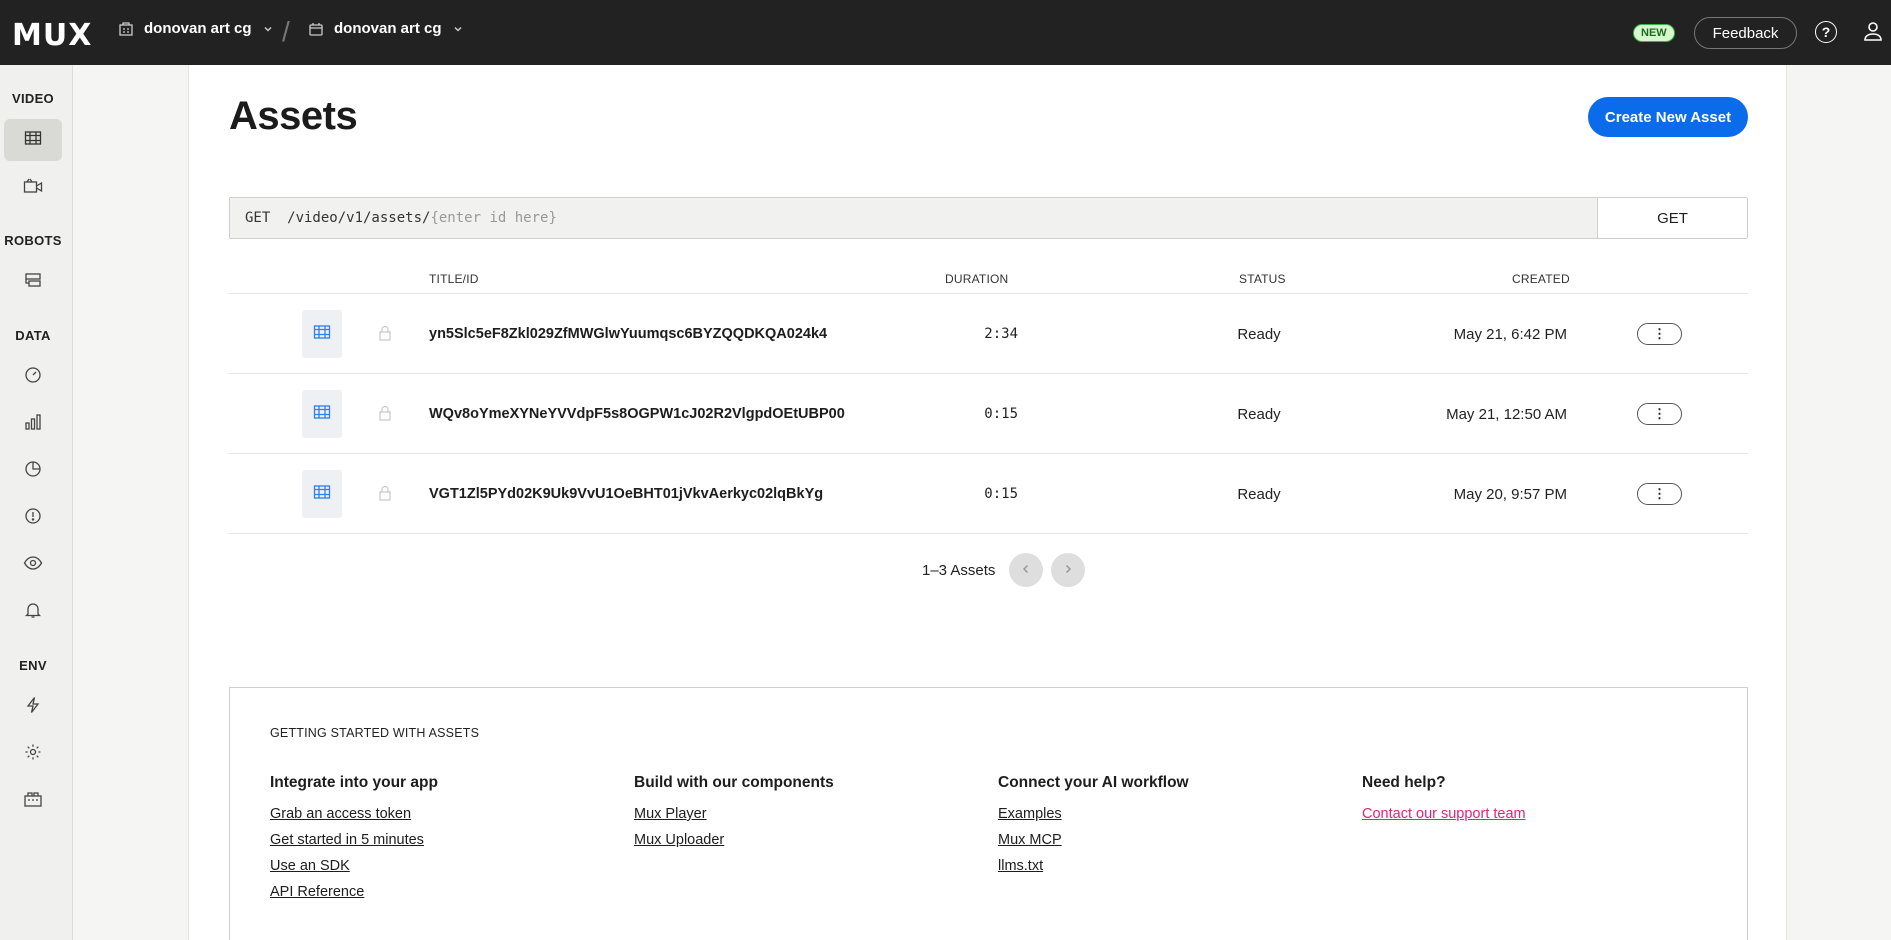  What do you see at coordinates (1168, 814) in the screenshot?
I see `link-examples: Examples` at bounding box center [1168, 814].